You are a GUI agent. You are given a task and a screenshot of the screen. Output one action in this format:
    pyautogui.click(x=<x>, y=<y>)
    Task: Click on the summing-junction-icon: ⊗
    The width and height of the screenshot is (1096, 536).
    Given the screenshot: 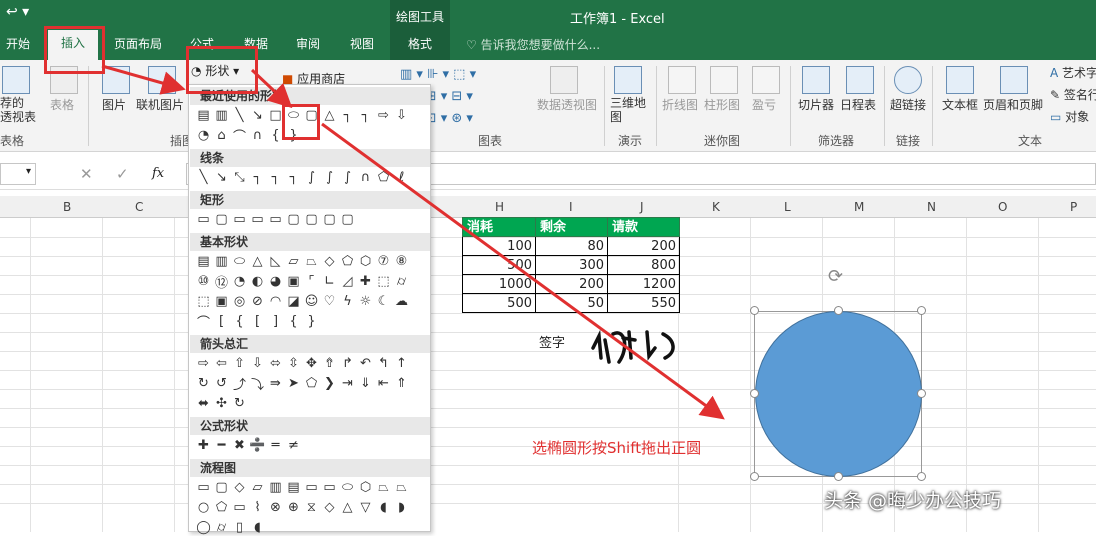 What is the action you would take?
    pyautogui.click(x=275, y=507)
    